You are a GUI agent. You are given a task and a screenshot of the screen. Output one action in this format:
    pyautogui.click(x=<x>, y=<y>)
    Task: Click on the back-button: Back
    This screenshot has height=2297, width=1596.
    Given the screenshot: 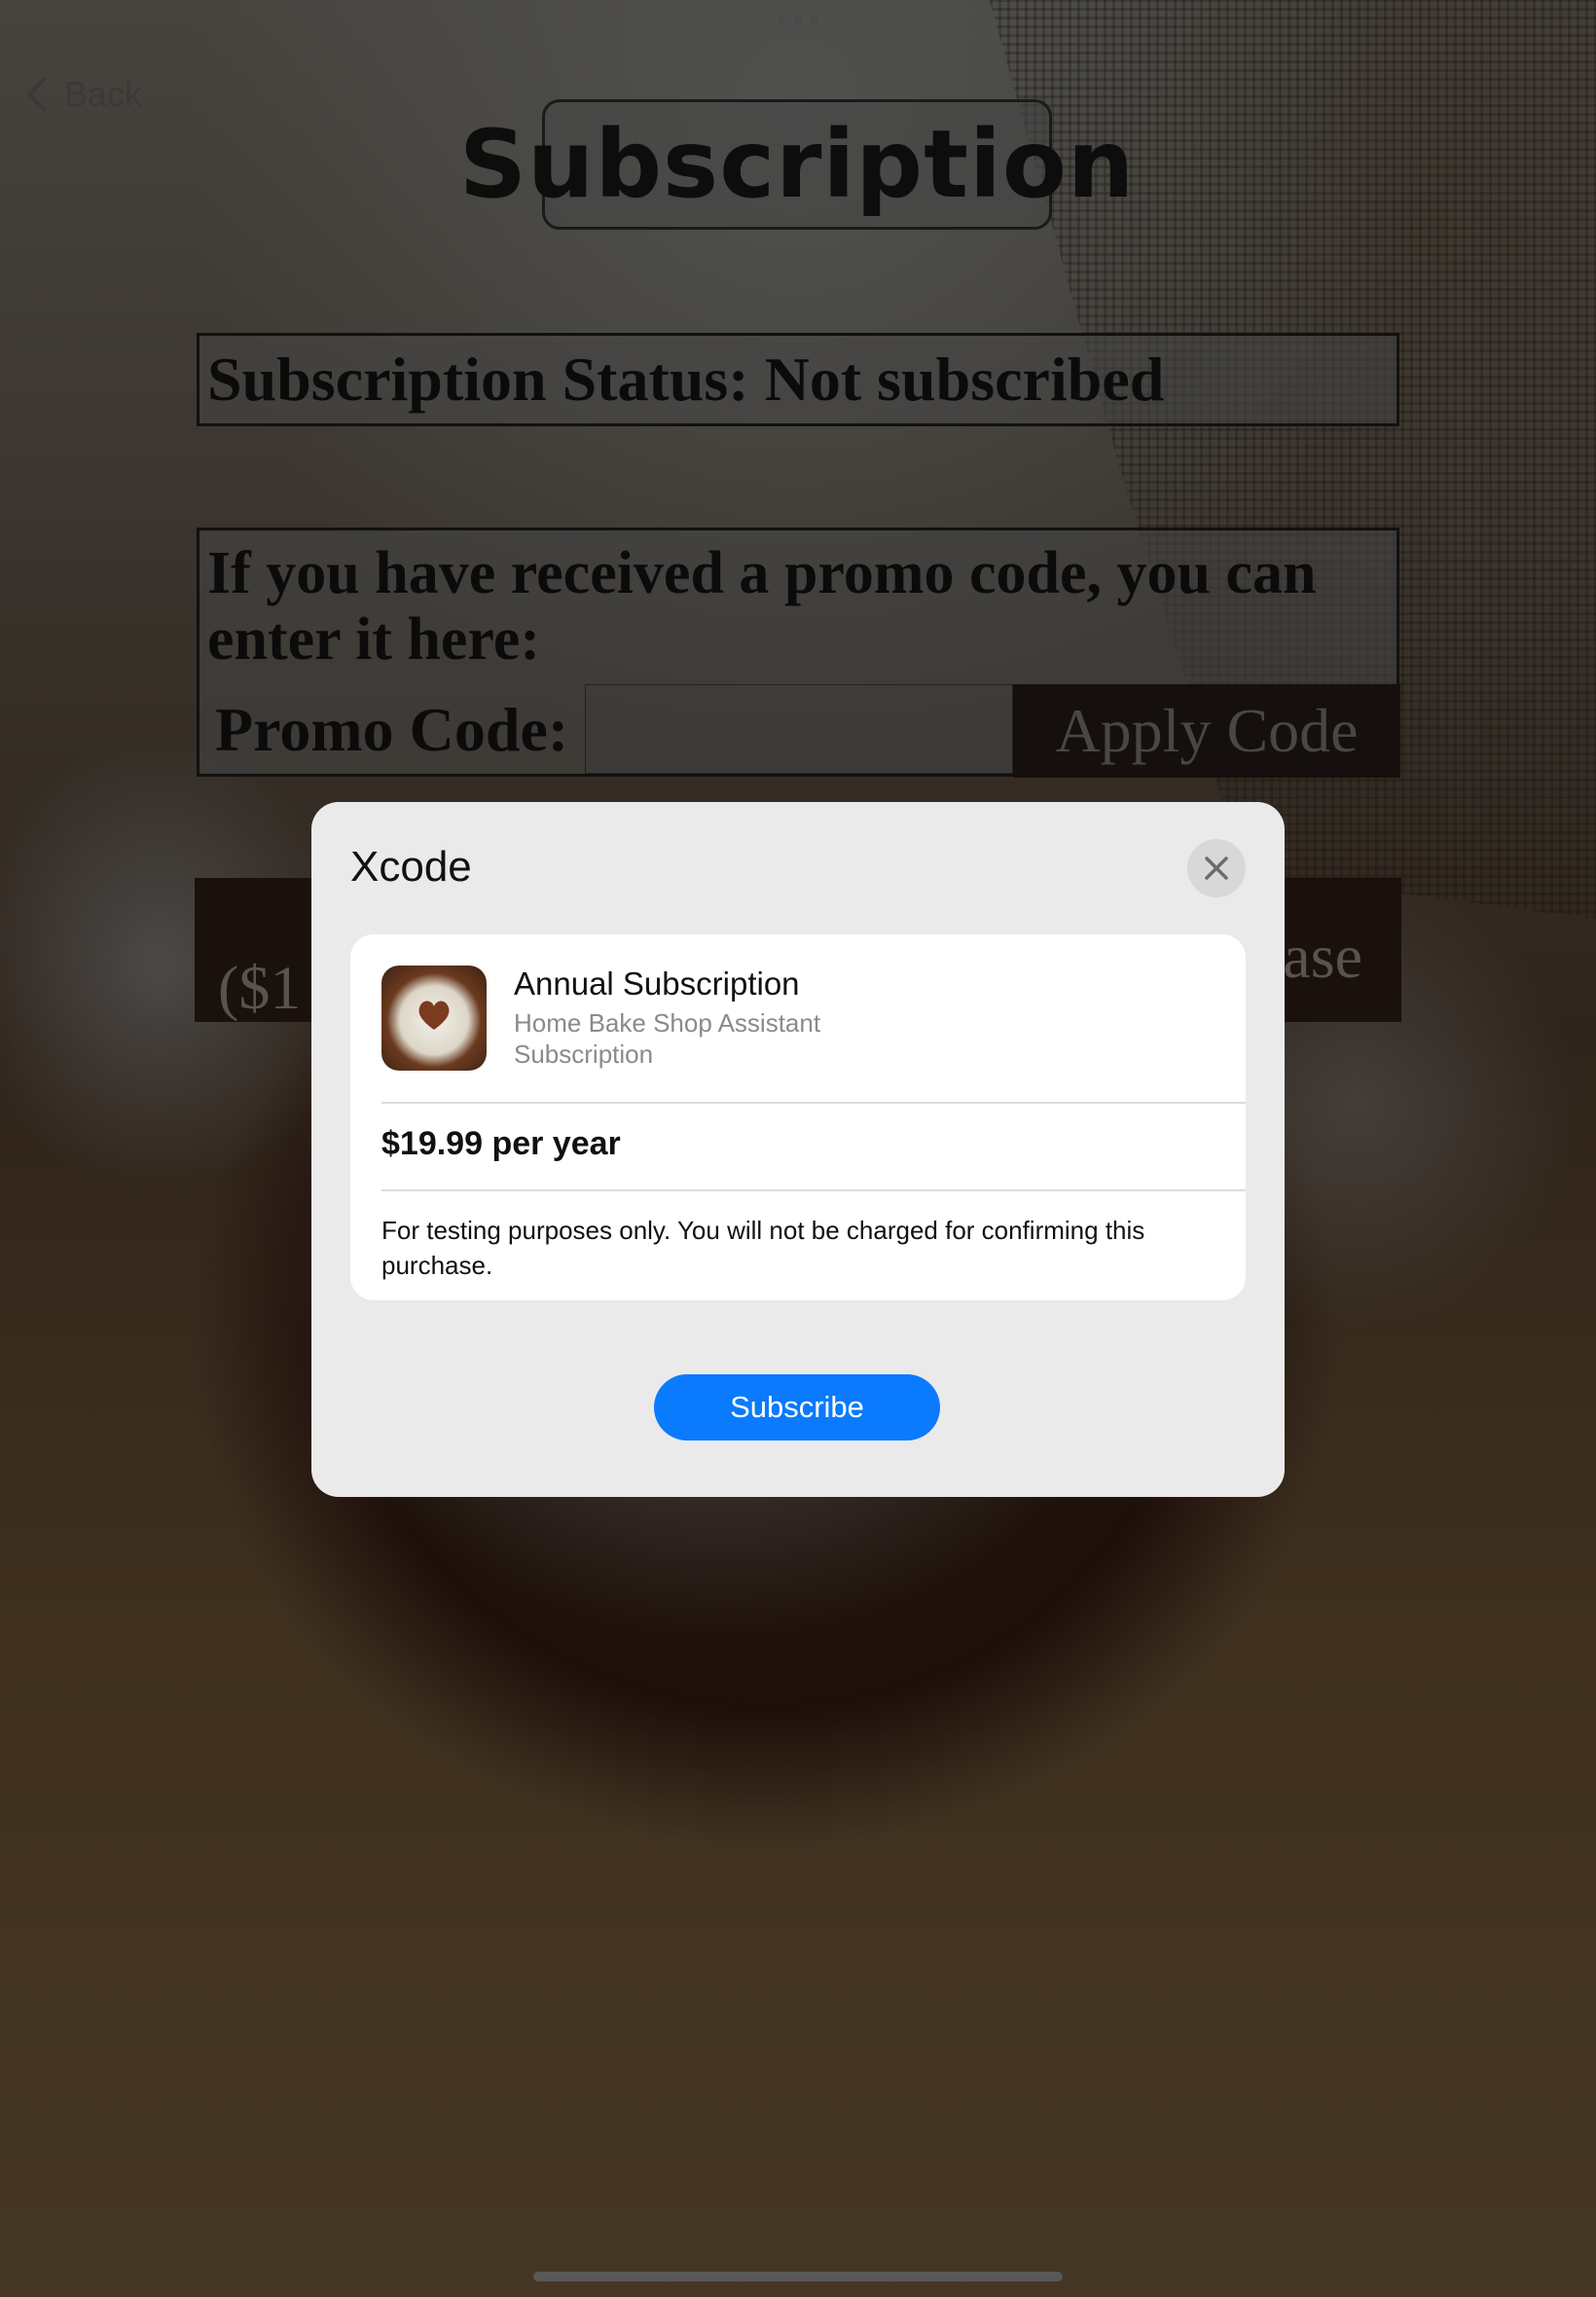 What is the action you would take?
    pyautogui.click(x=82, y=94)
    